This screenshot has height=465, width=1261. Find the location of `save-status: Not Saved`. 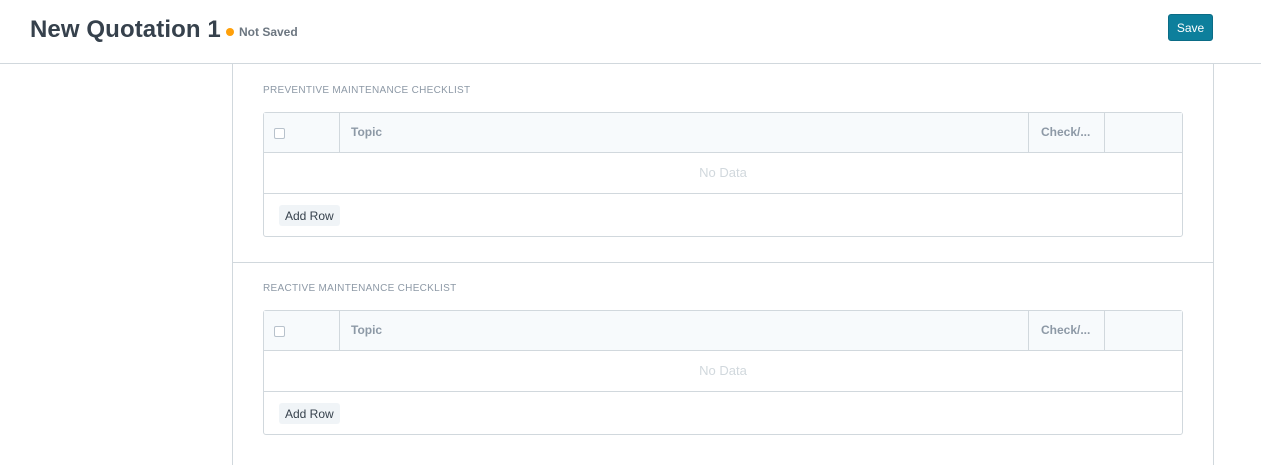

save-status: Not Saved is located at coordinates (262, 32).